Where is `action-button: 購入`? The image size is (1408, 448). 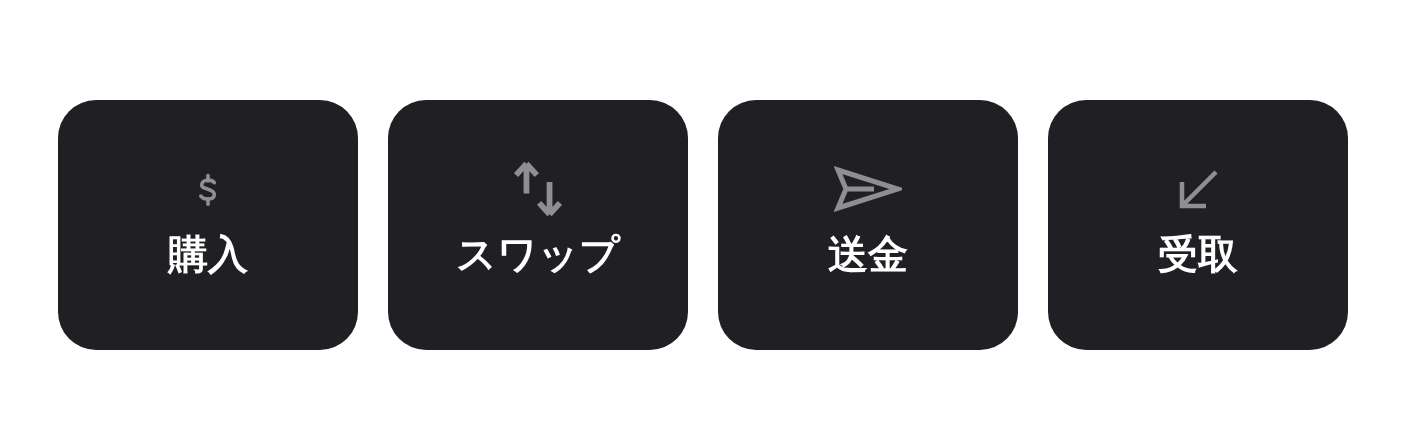
action-button: 購入 is located at coordinates (208, 225).